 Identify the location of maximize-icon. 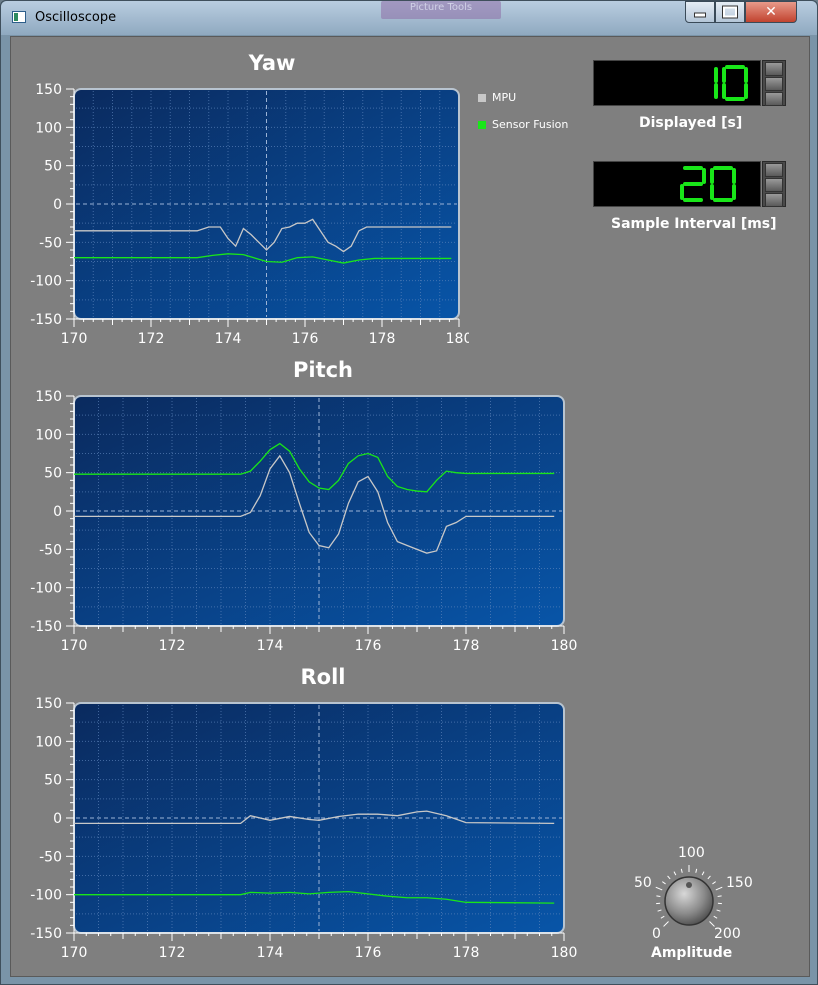
(730, 12).